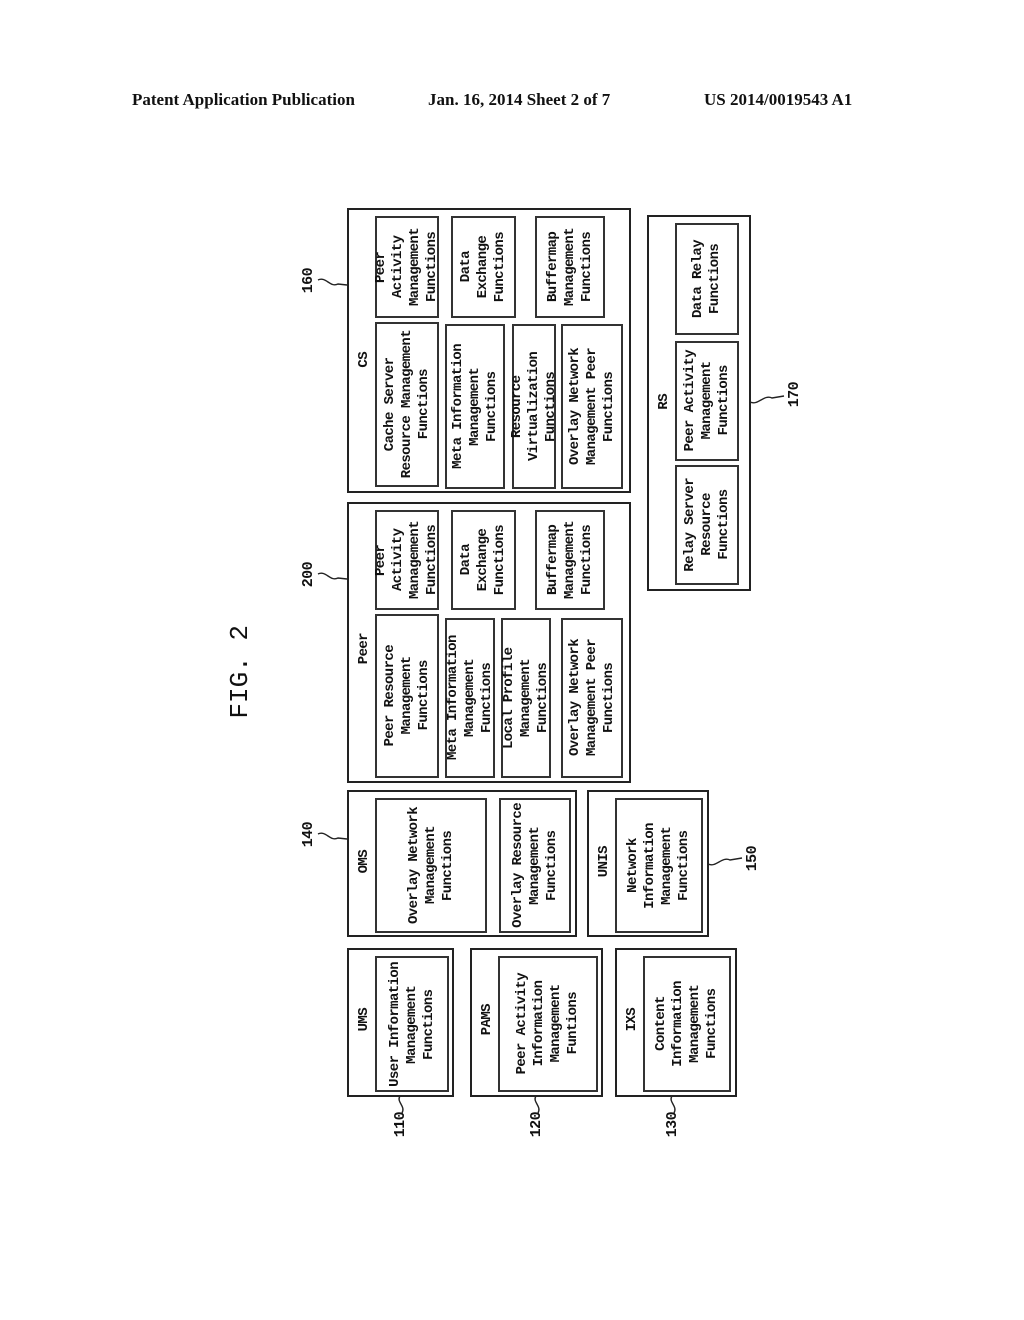  I want to click on rs-function-box: Data Relay Functions, so click(707, 279).